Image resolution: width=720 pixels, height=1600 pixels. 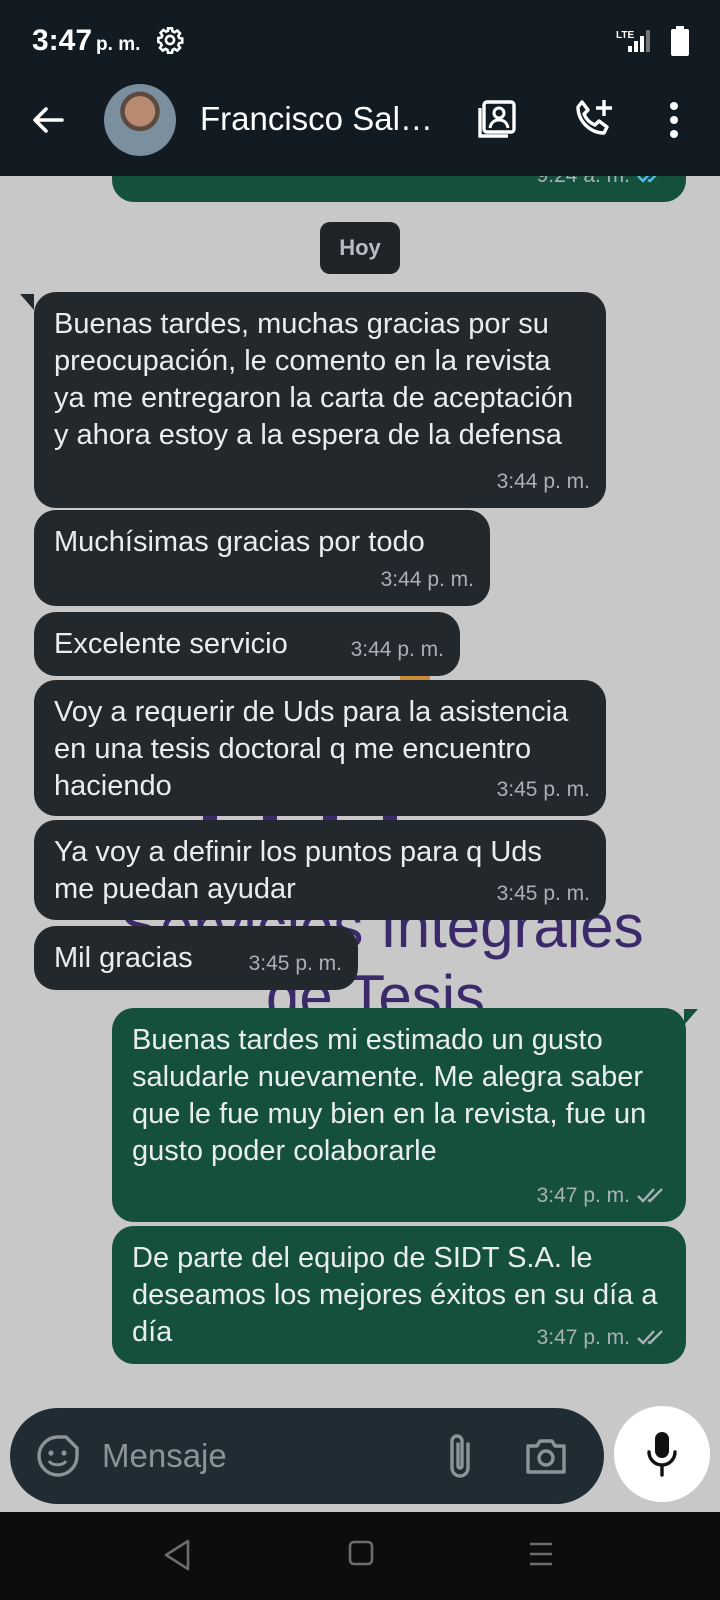 I want to click on more-options-icon, so click(x=674, y=120).